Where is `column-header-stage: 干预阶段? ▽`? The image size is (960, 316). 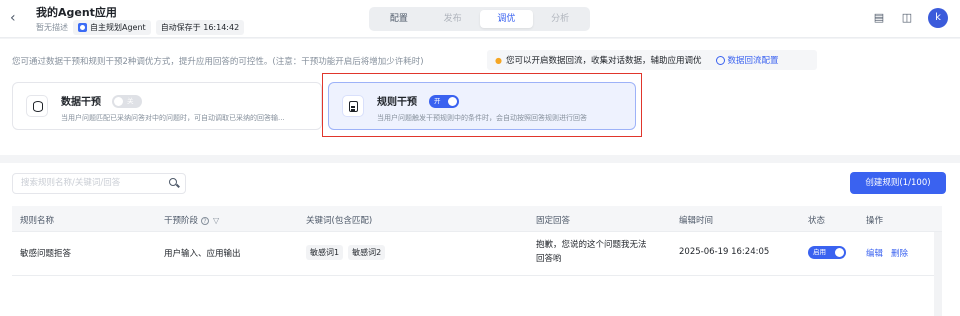
column-header-stage: 干预阶段? ▽ is located at coordinates (191, 220).